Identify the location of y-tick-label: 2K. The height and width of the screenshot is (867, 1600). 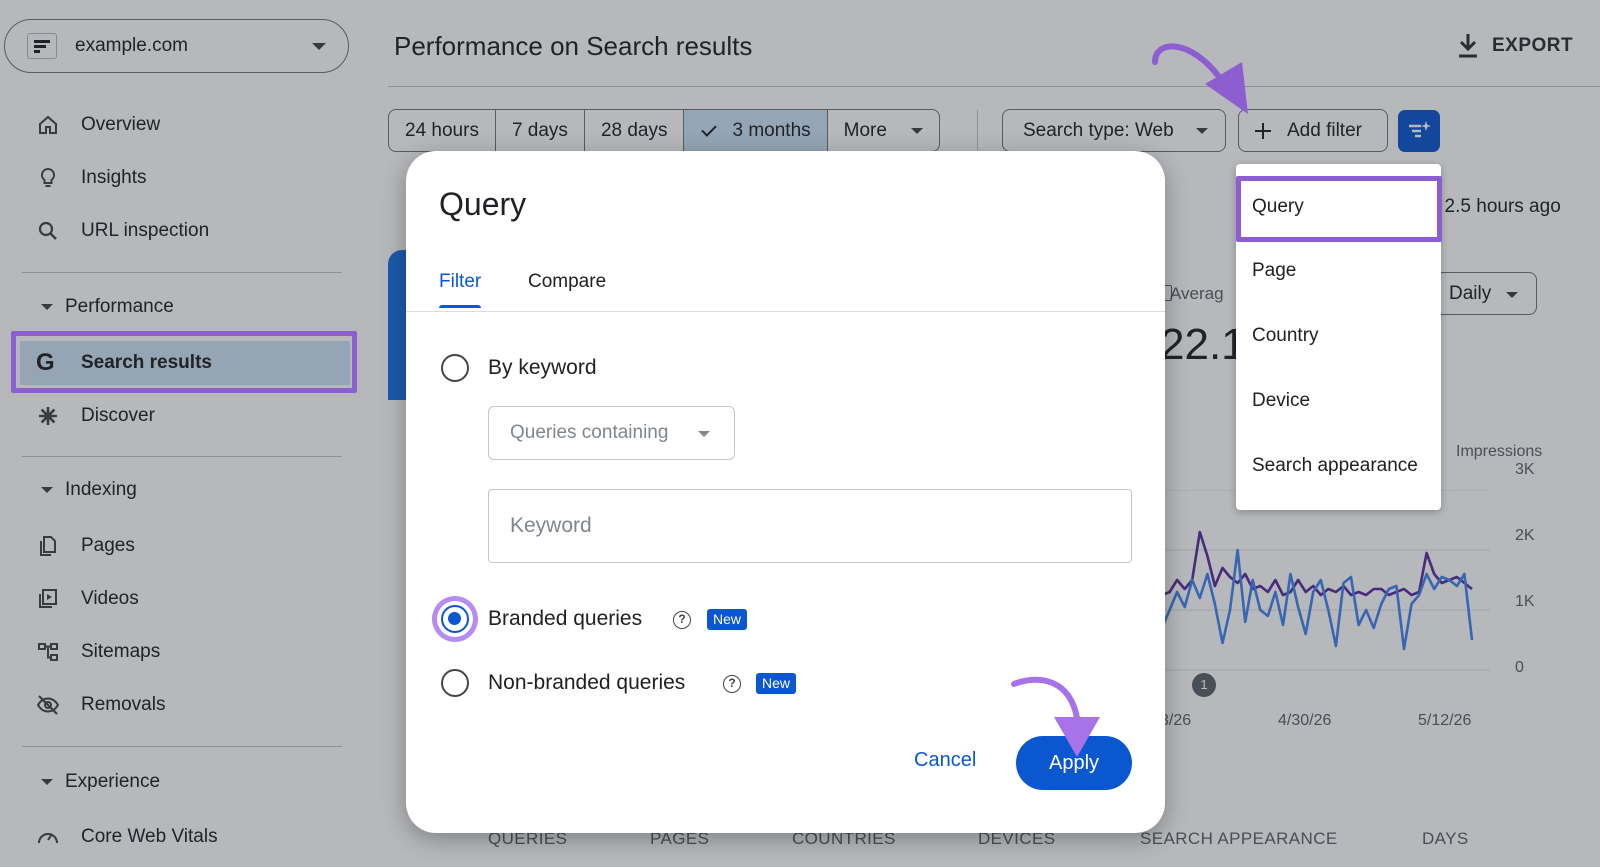
(1525, 535).